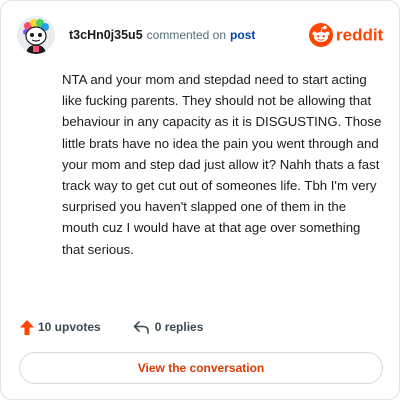 This screenshot has height=400, width=400. What do you see at coordinates (111, 327) in the screenshot?
I see `comment-actions: 10 upvotes 0 replies` at bounding box center [111, 327].